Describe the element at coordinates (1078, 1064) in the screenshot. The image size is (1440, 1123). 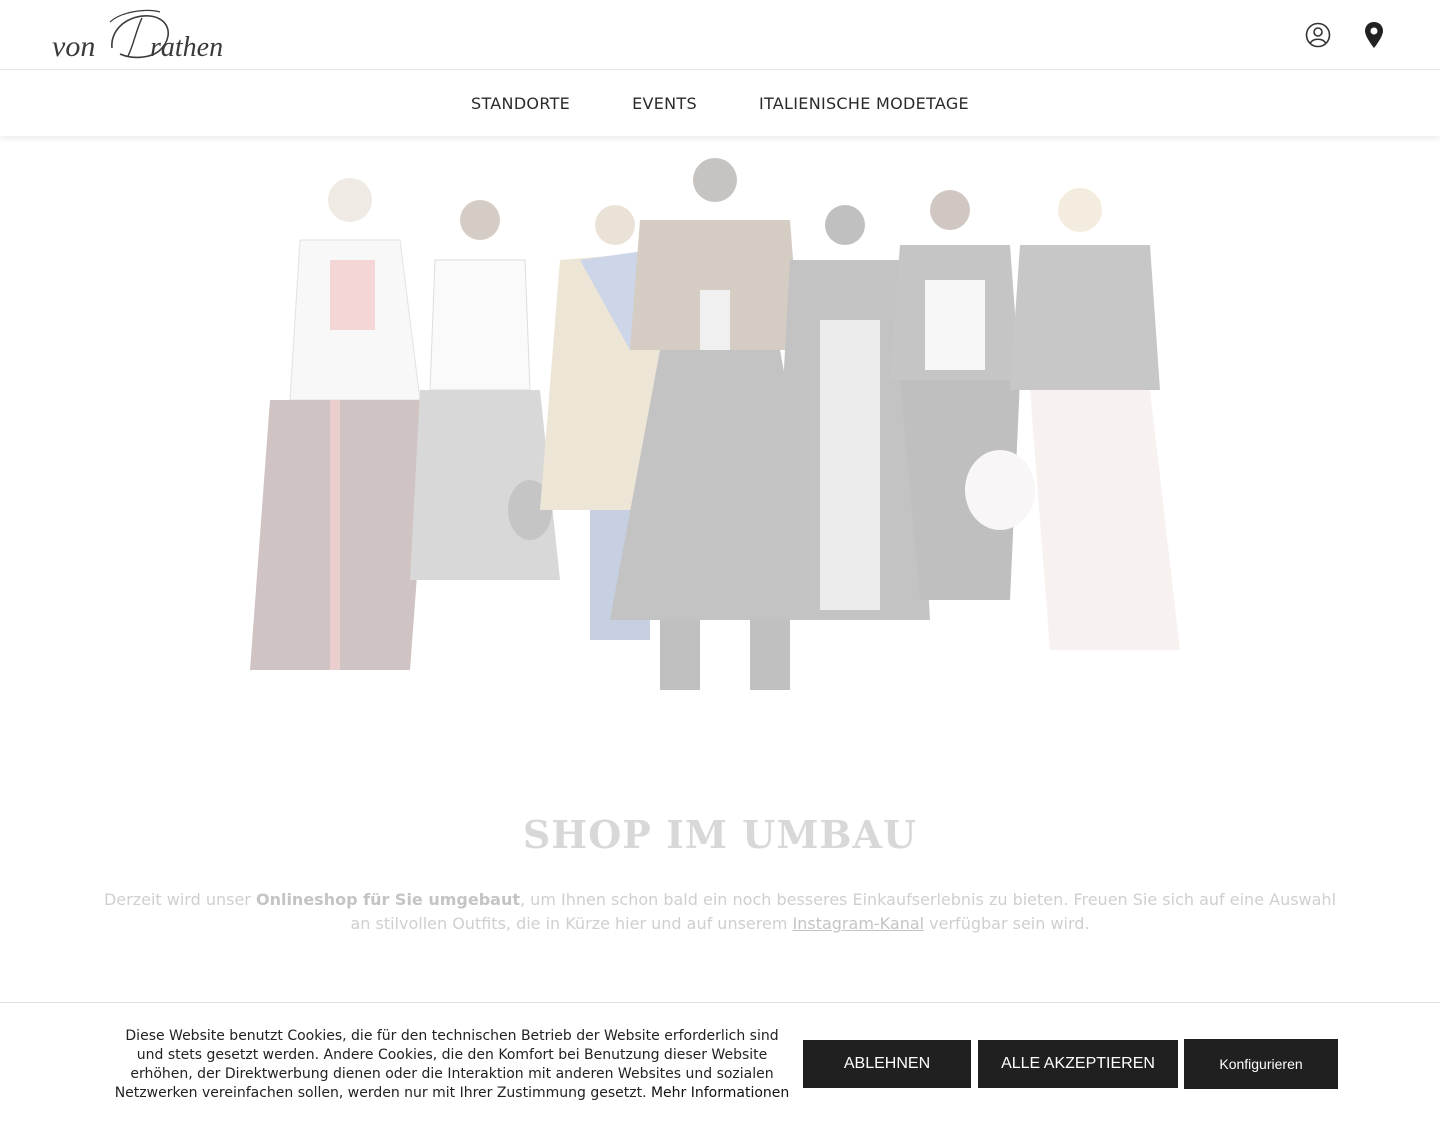
I see `accept-all-button: ALLE AKZEPTIEREN` at that location.